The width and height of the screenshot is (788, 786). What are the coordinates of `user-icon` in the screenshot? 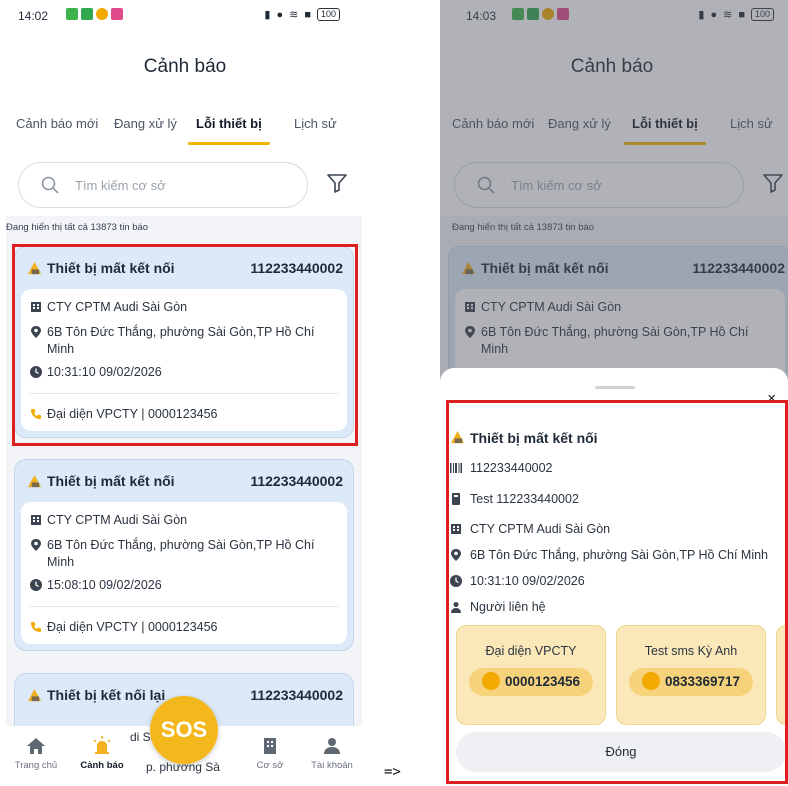 It's located at (332, 746).